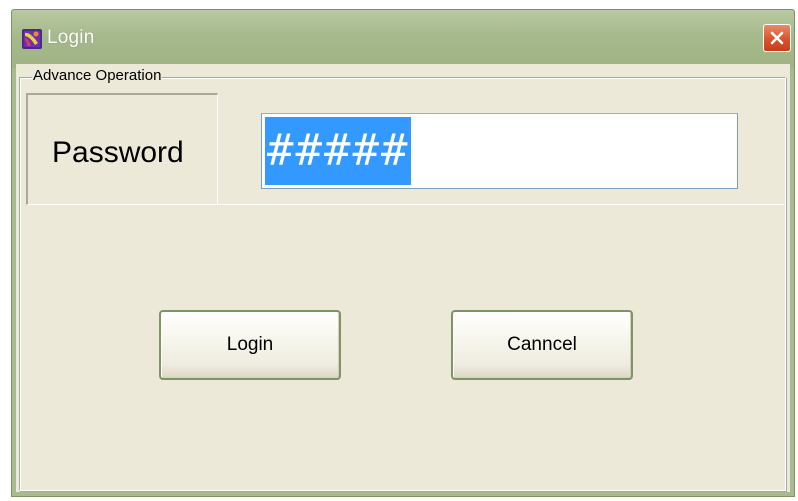 The width and height of the screenshot is (798, 501). I want to click on app-logo-icon, so click(32, 39).